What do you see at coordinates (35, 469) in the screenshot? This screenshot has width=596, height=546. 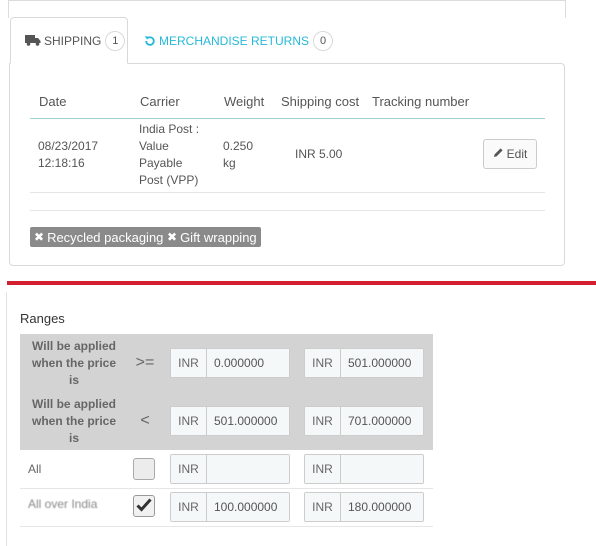 I see `all-zones-label: All` at bounding box center [35, 469].